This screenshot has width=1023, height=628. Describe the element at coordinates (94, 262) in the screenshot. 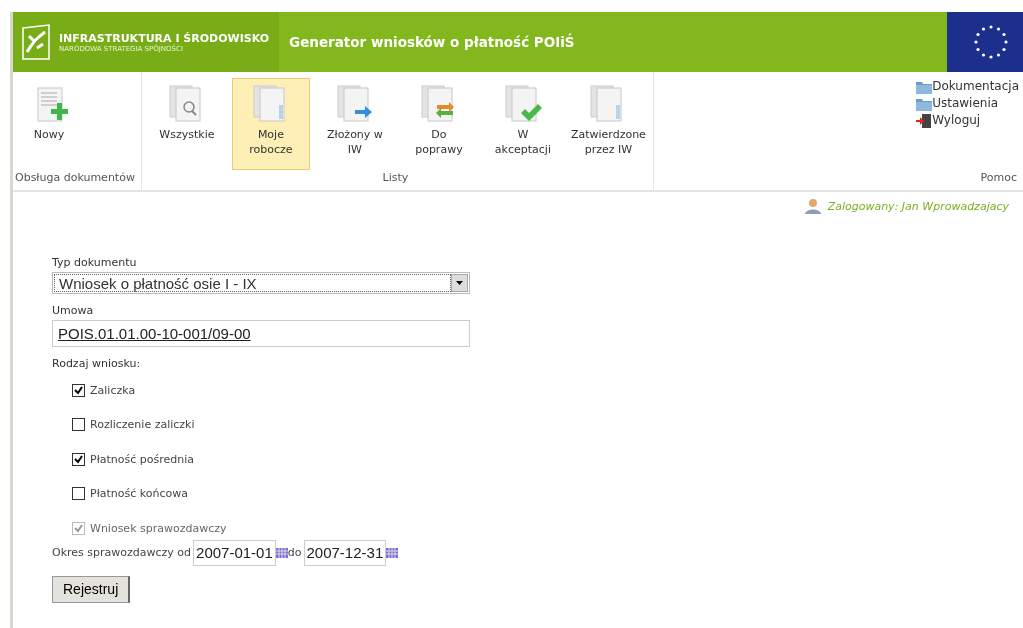

I see `field-label: Typ dokumentu` at that location.